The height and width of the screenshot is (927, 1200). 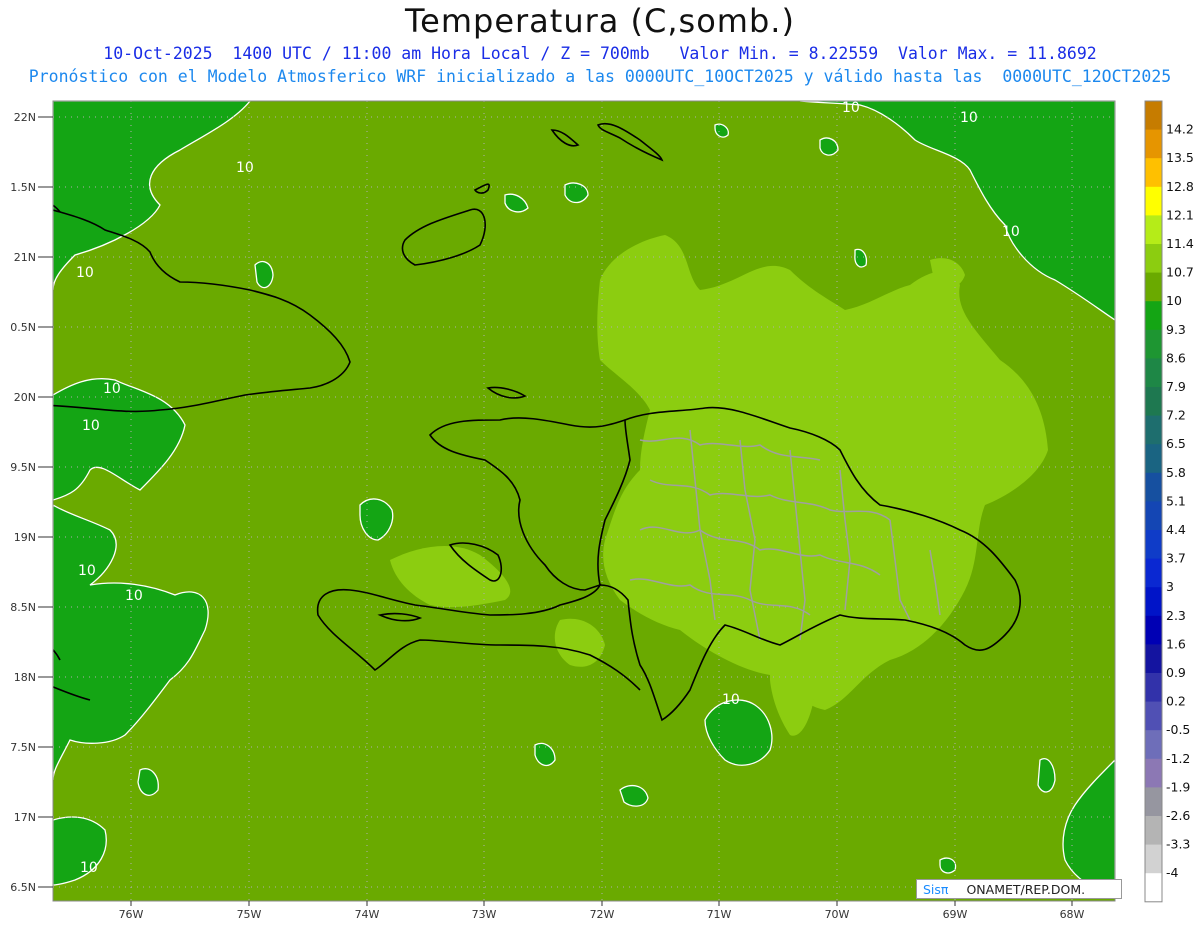 I want to click on colorbar-label: 10, so click(x=1174, y=300).